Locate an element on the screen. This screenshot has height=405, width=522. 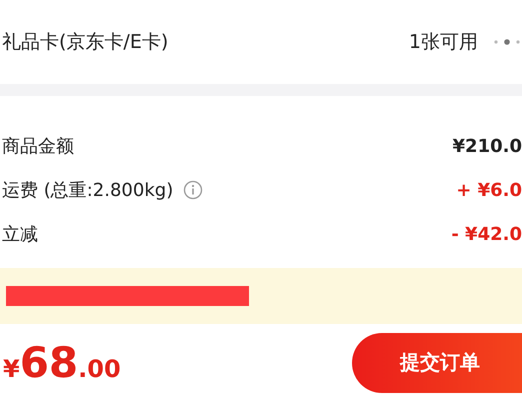
info-icon is located at coordinates (193, 190).